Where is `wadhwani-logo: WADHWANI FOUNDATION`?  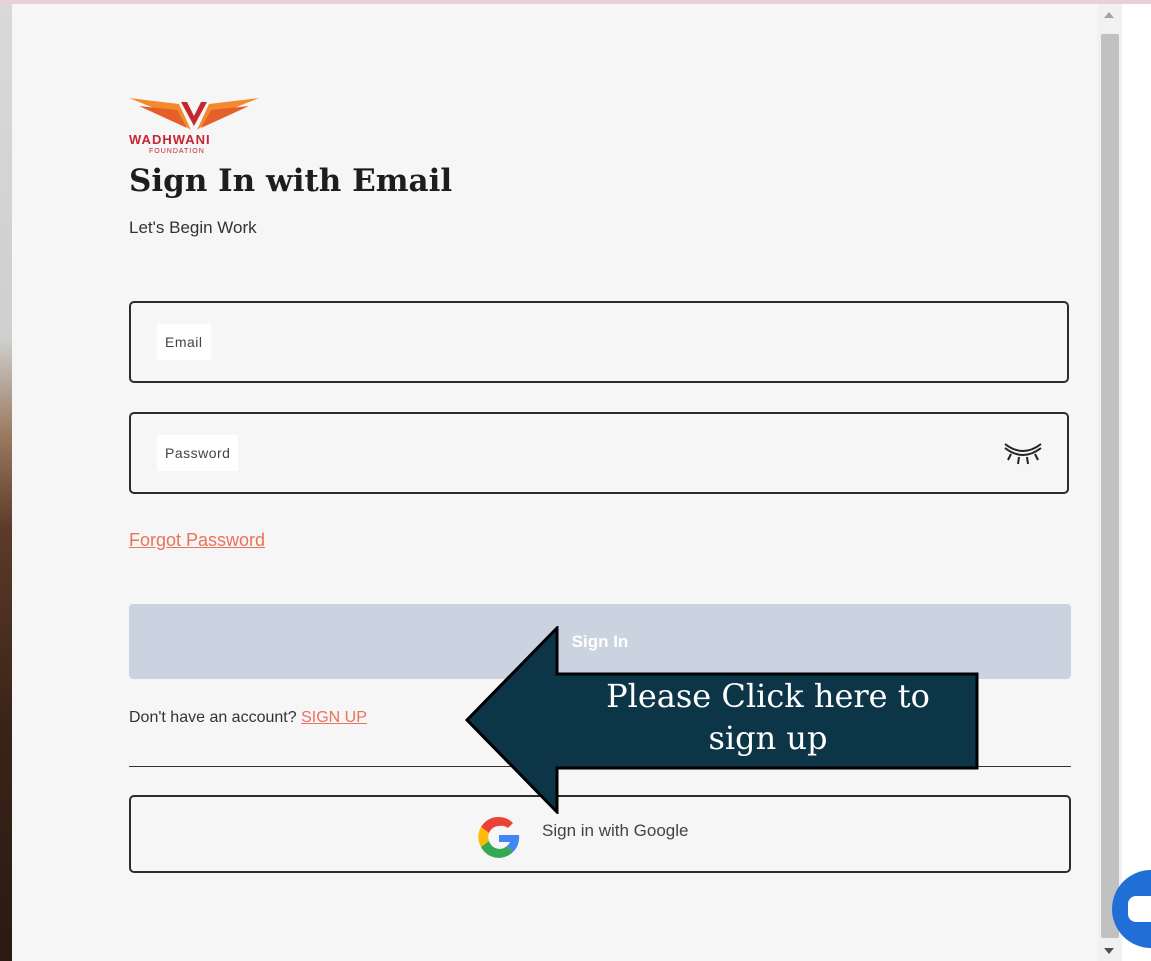
wadhwani-logo: WADHWANI FOUNDATION is located at coordinates (194, 127).